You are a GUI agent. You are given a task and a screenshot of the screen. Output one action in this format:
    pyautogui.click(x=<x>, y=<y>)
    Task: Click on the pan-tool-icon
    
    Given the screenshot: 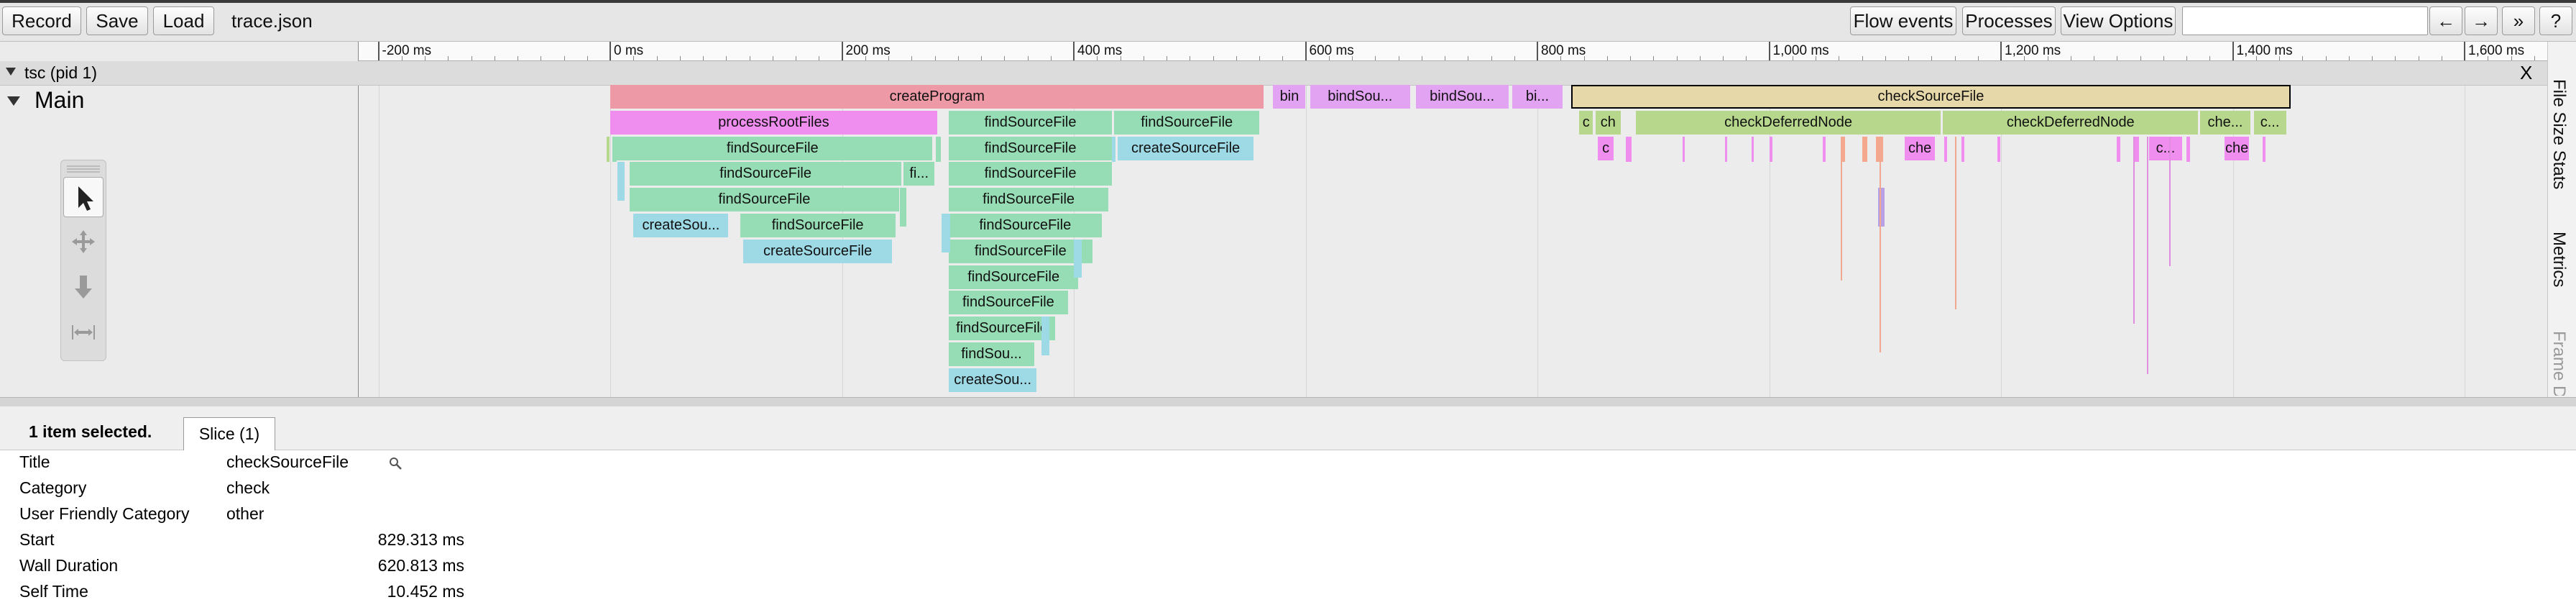 What is the action you would take?
    pyautogui.click(x=83, y=242)
    